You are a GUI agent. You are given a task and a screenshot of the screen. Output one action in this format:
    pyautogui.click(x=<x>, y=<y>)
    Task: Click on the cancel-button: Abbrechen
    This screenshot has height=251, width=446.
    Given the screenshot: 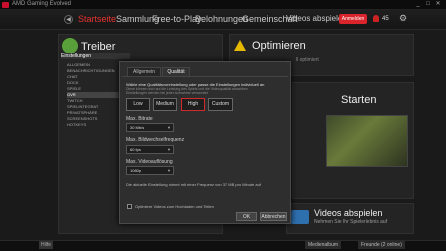 What is the action you would take?
    pyautogui.click(x=273, y=216)
    